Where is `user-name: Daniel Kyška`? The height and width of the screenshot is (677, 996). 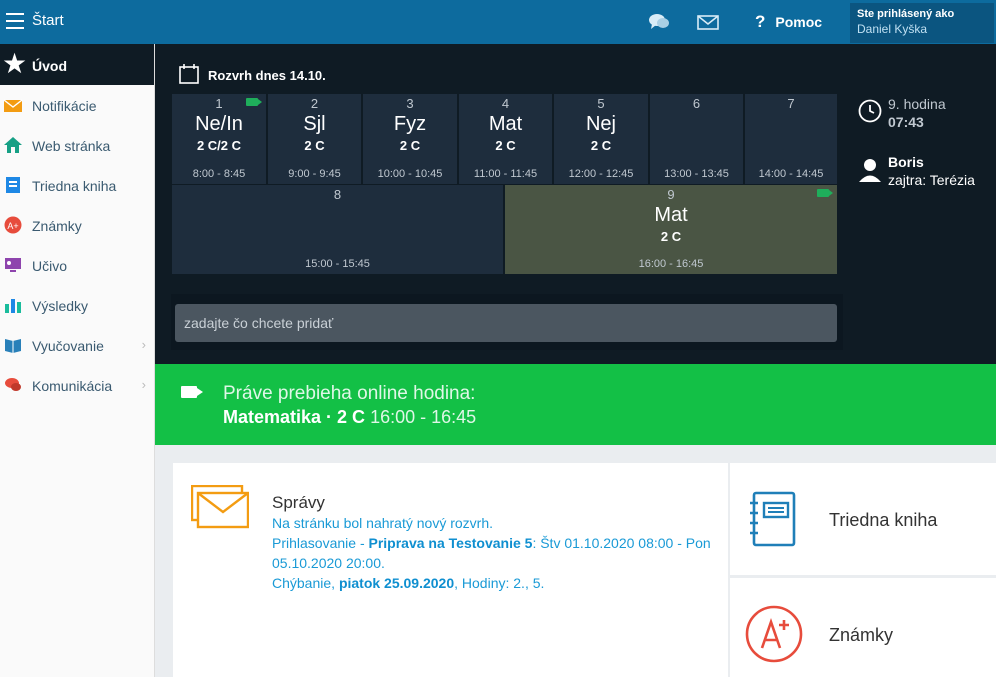 user-name: Daniel Kyška is located at coordinates (892, 29).